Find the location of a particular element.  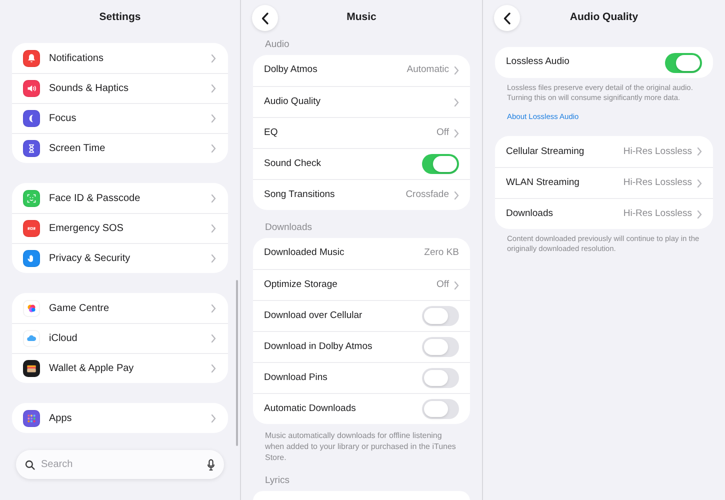

settings-row: Game Centre is located at coordinates (120, 308).